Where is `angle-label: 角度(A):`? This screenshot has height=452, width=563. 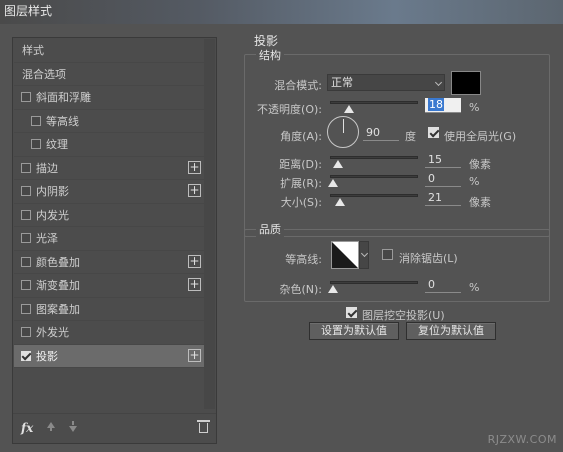 angle-label: 角度(A): is located at coordinates (301, 136).